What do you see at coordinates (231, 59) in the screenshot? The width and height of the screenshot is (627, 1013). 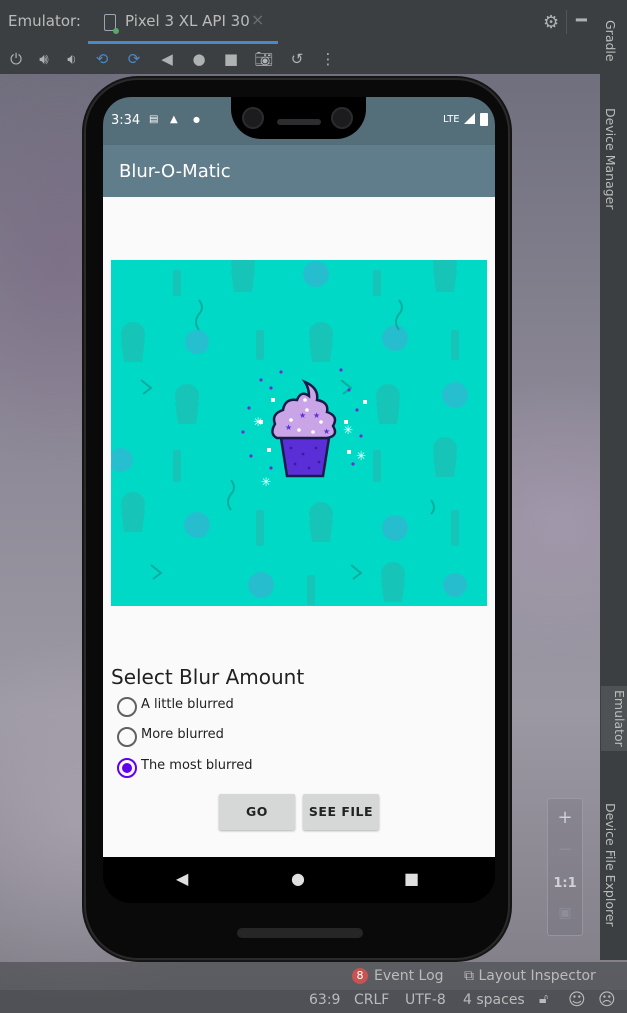 I see `overview-icon: ■` at bounding box center [231, 59].